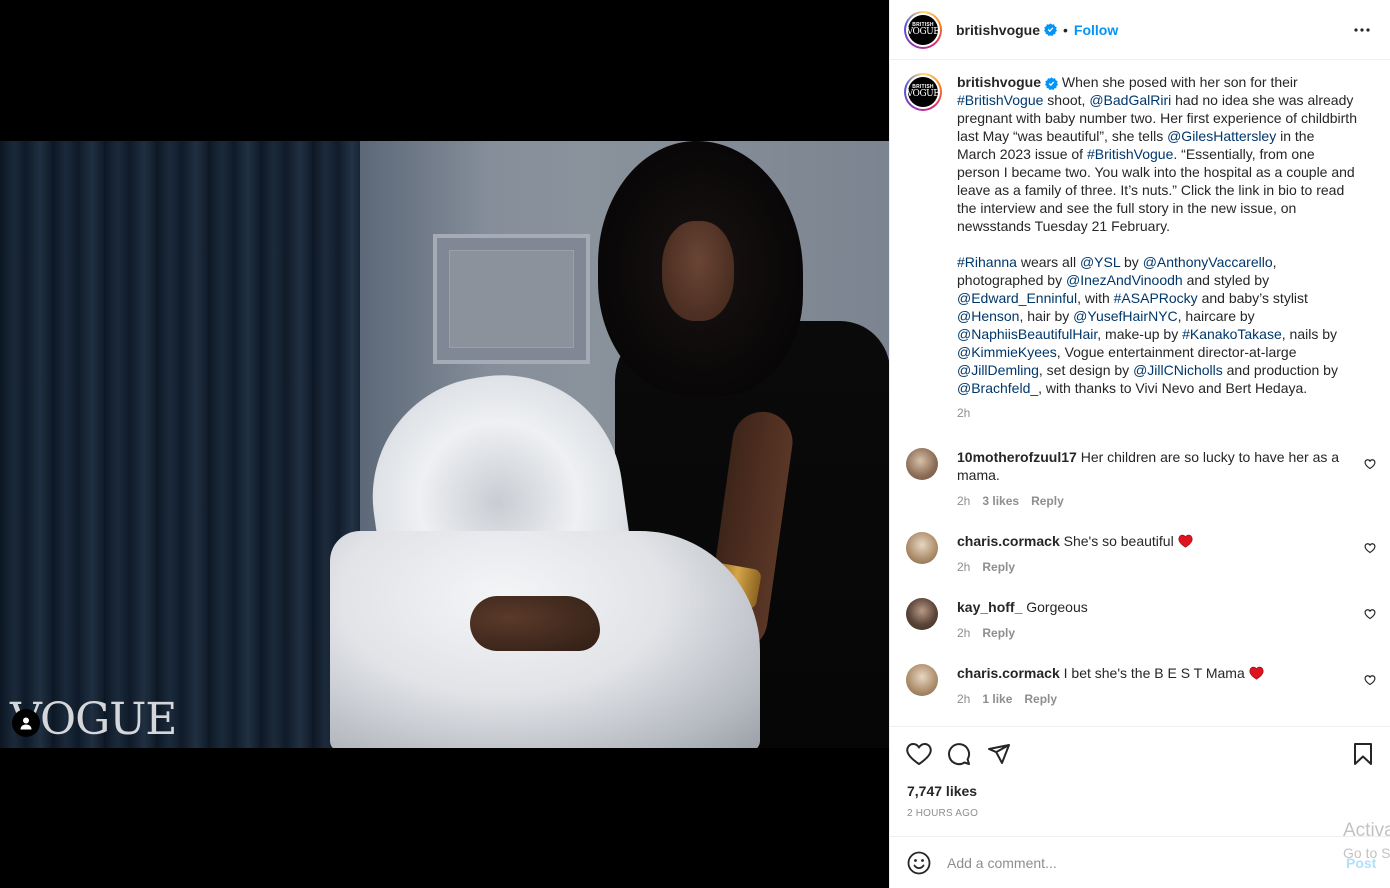 The image size is (1390, 888). Describe the element at coordinates (1156, 298) in the screenshot. I see `hashtag-link: #ASAPRocky` at that location.